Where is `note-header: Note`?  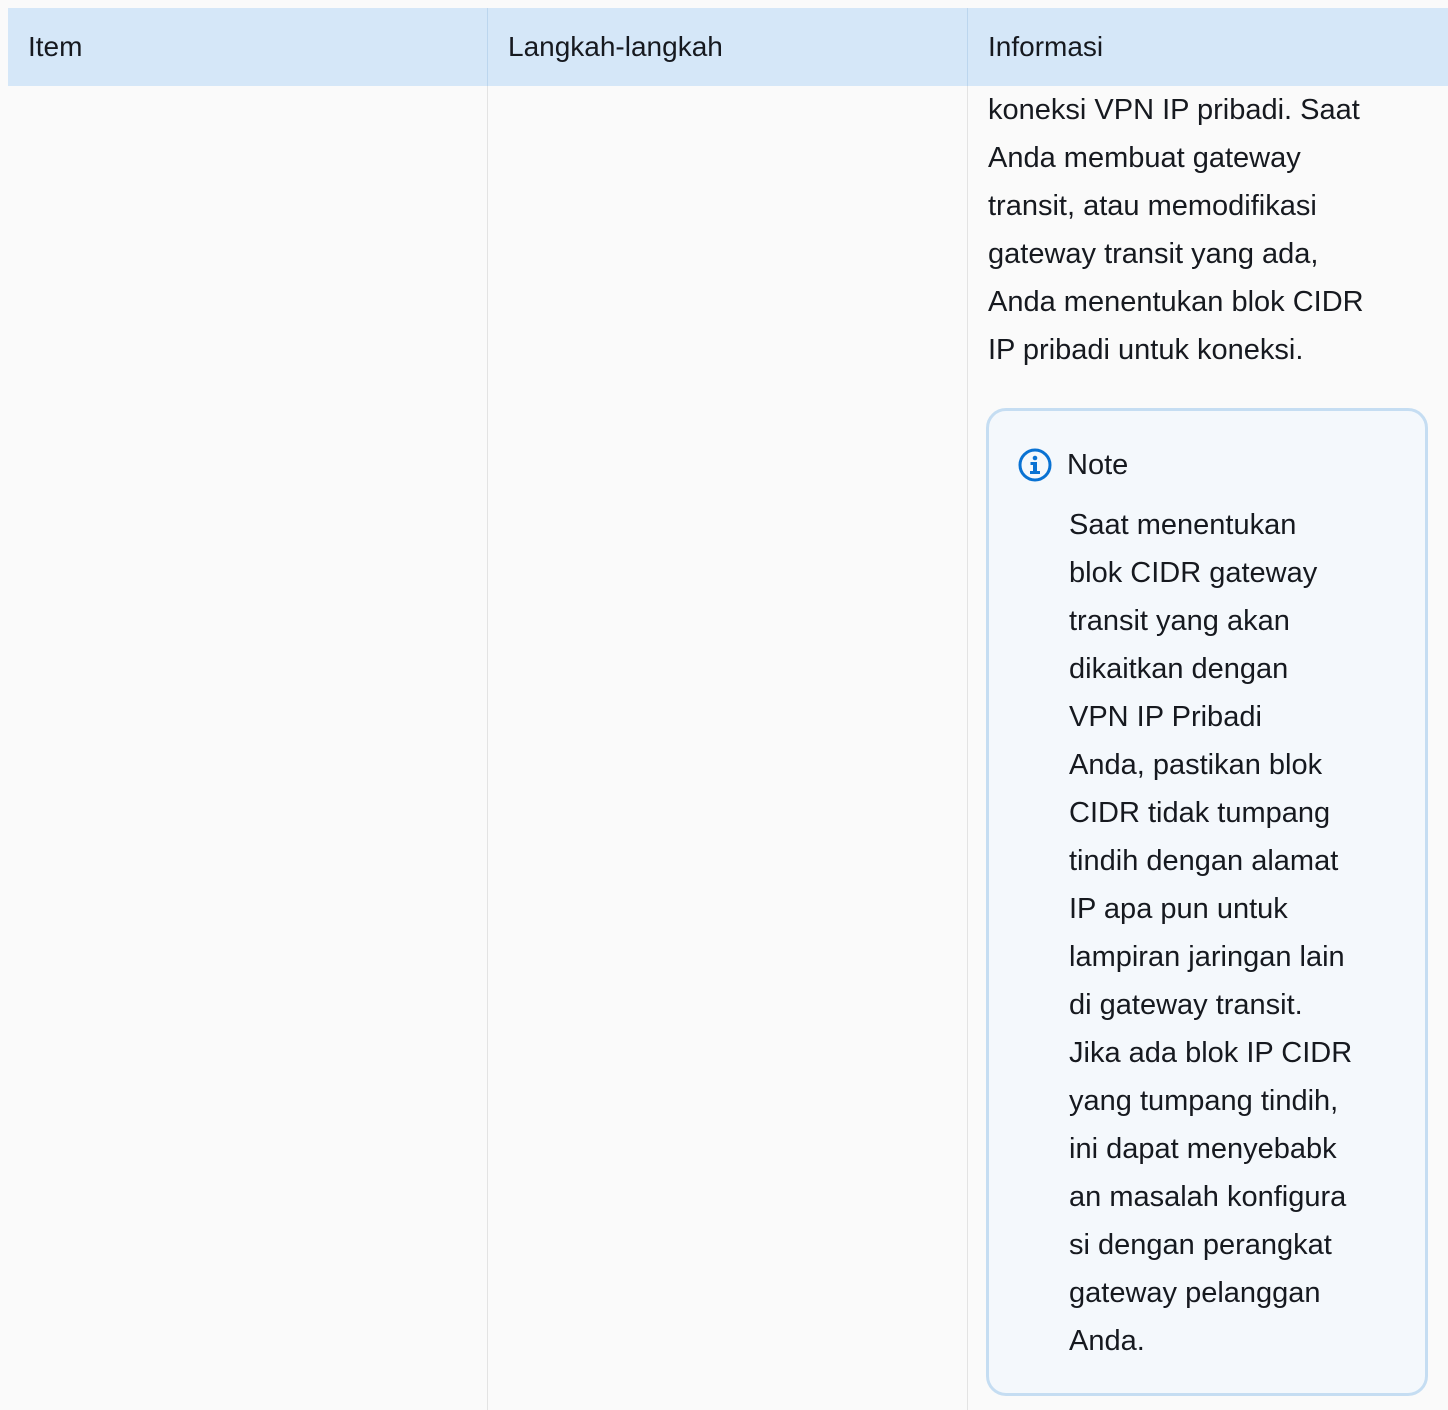
note-header: Note is located at coordinates (1072, 465).